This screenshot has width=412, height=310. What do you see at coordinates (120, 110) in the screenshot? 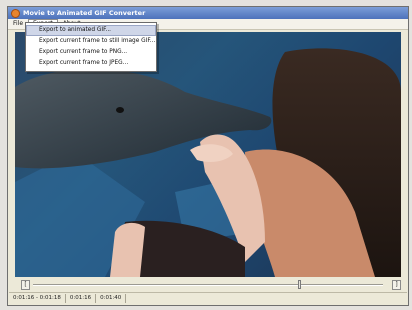
I see `dolphin-eye` at bounding box center [120, 110].